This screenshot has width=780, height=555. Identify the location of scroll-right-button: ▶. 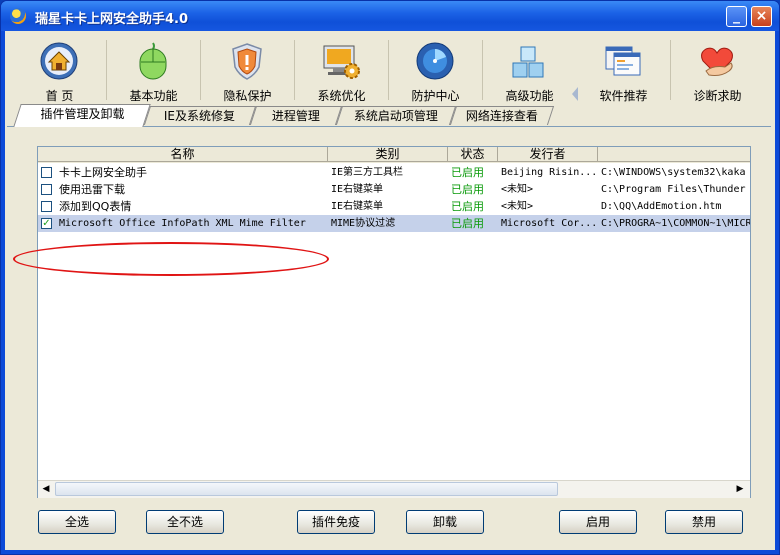
(740, 489).